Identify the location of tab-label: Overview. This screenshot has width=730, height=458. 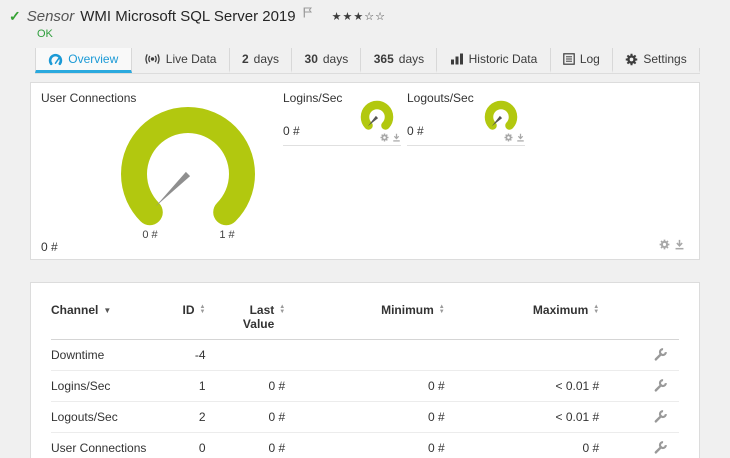
(93, 59).